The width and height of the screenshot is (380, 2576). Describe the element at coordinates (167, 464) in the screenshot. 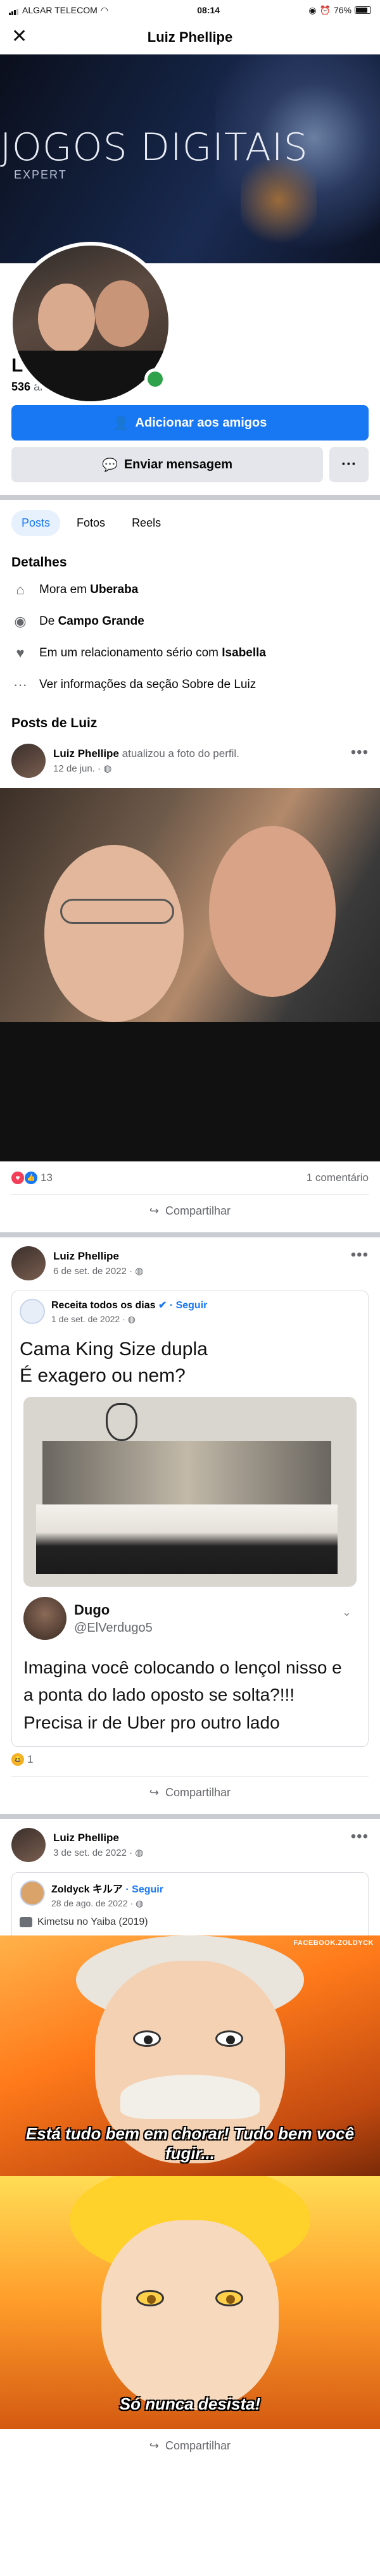

I see `message-button: 💬 Enviar mensagem` at that location.